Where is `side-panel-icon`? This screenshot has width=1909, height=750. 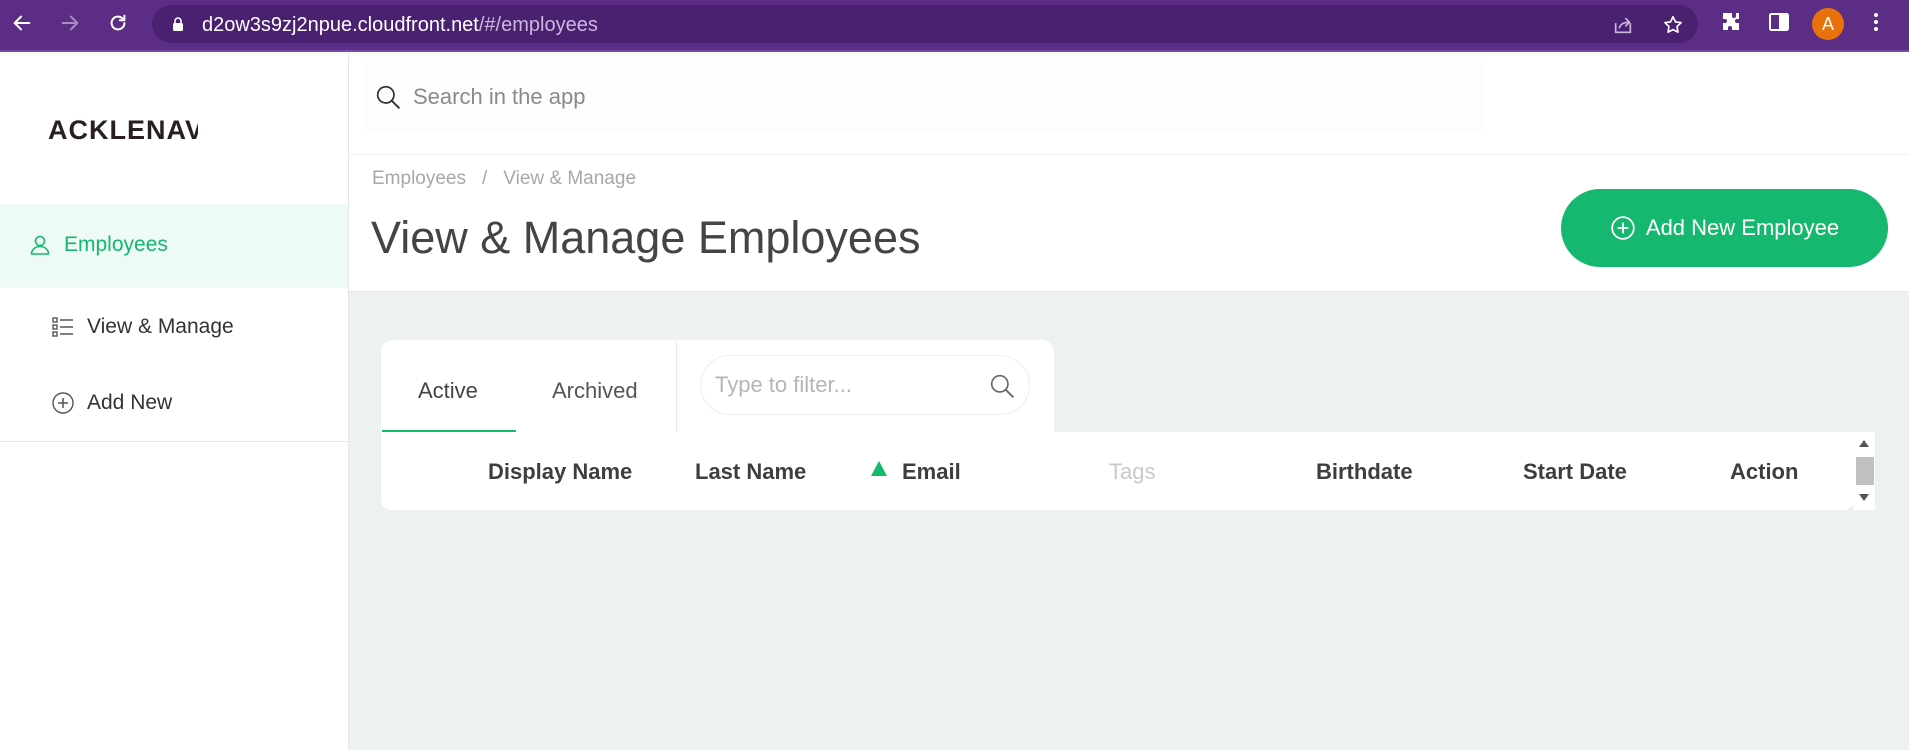 side-panel-icon is located at coordinates (1779, 22).